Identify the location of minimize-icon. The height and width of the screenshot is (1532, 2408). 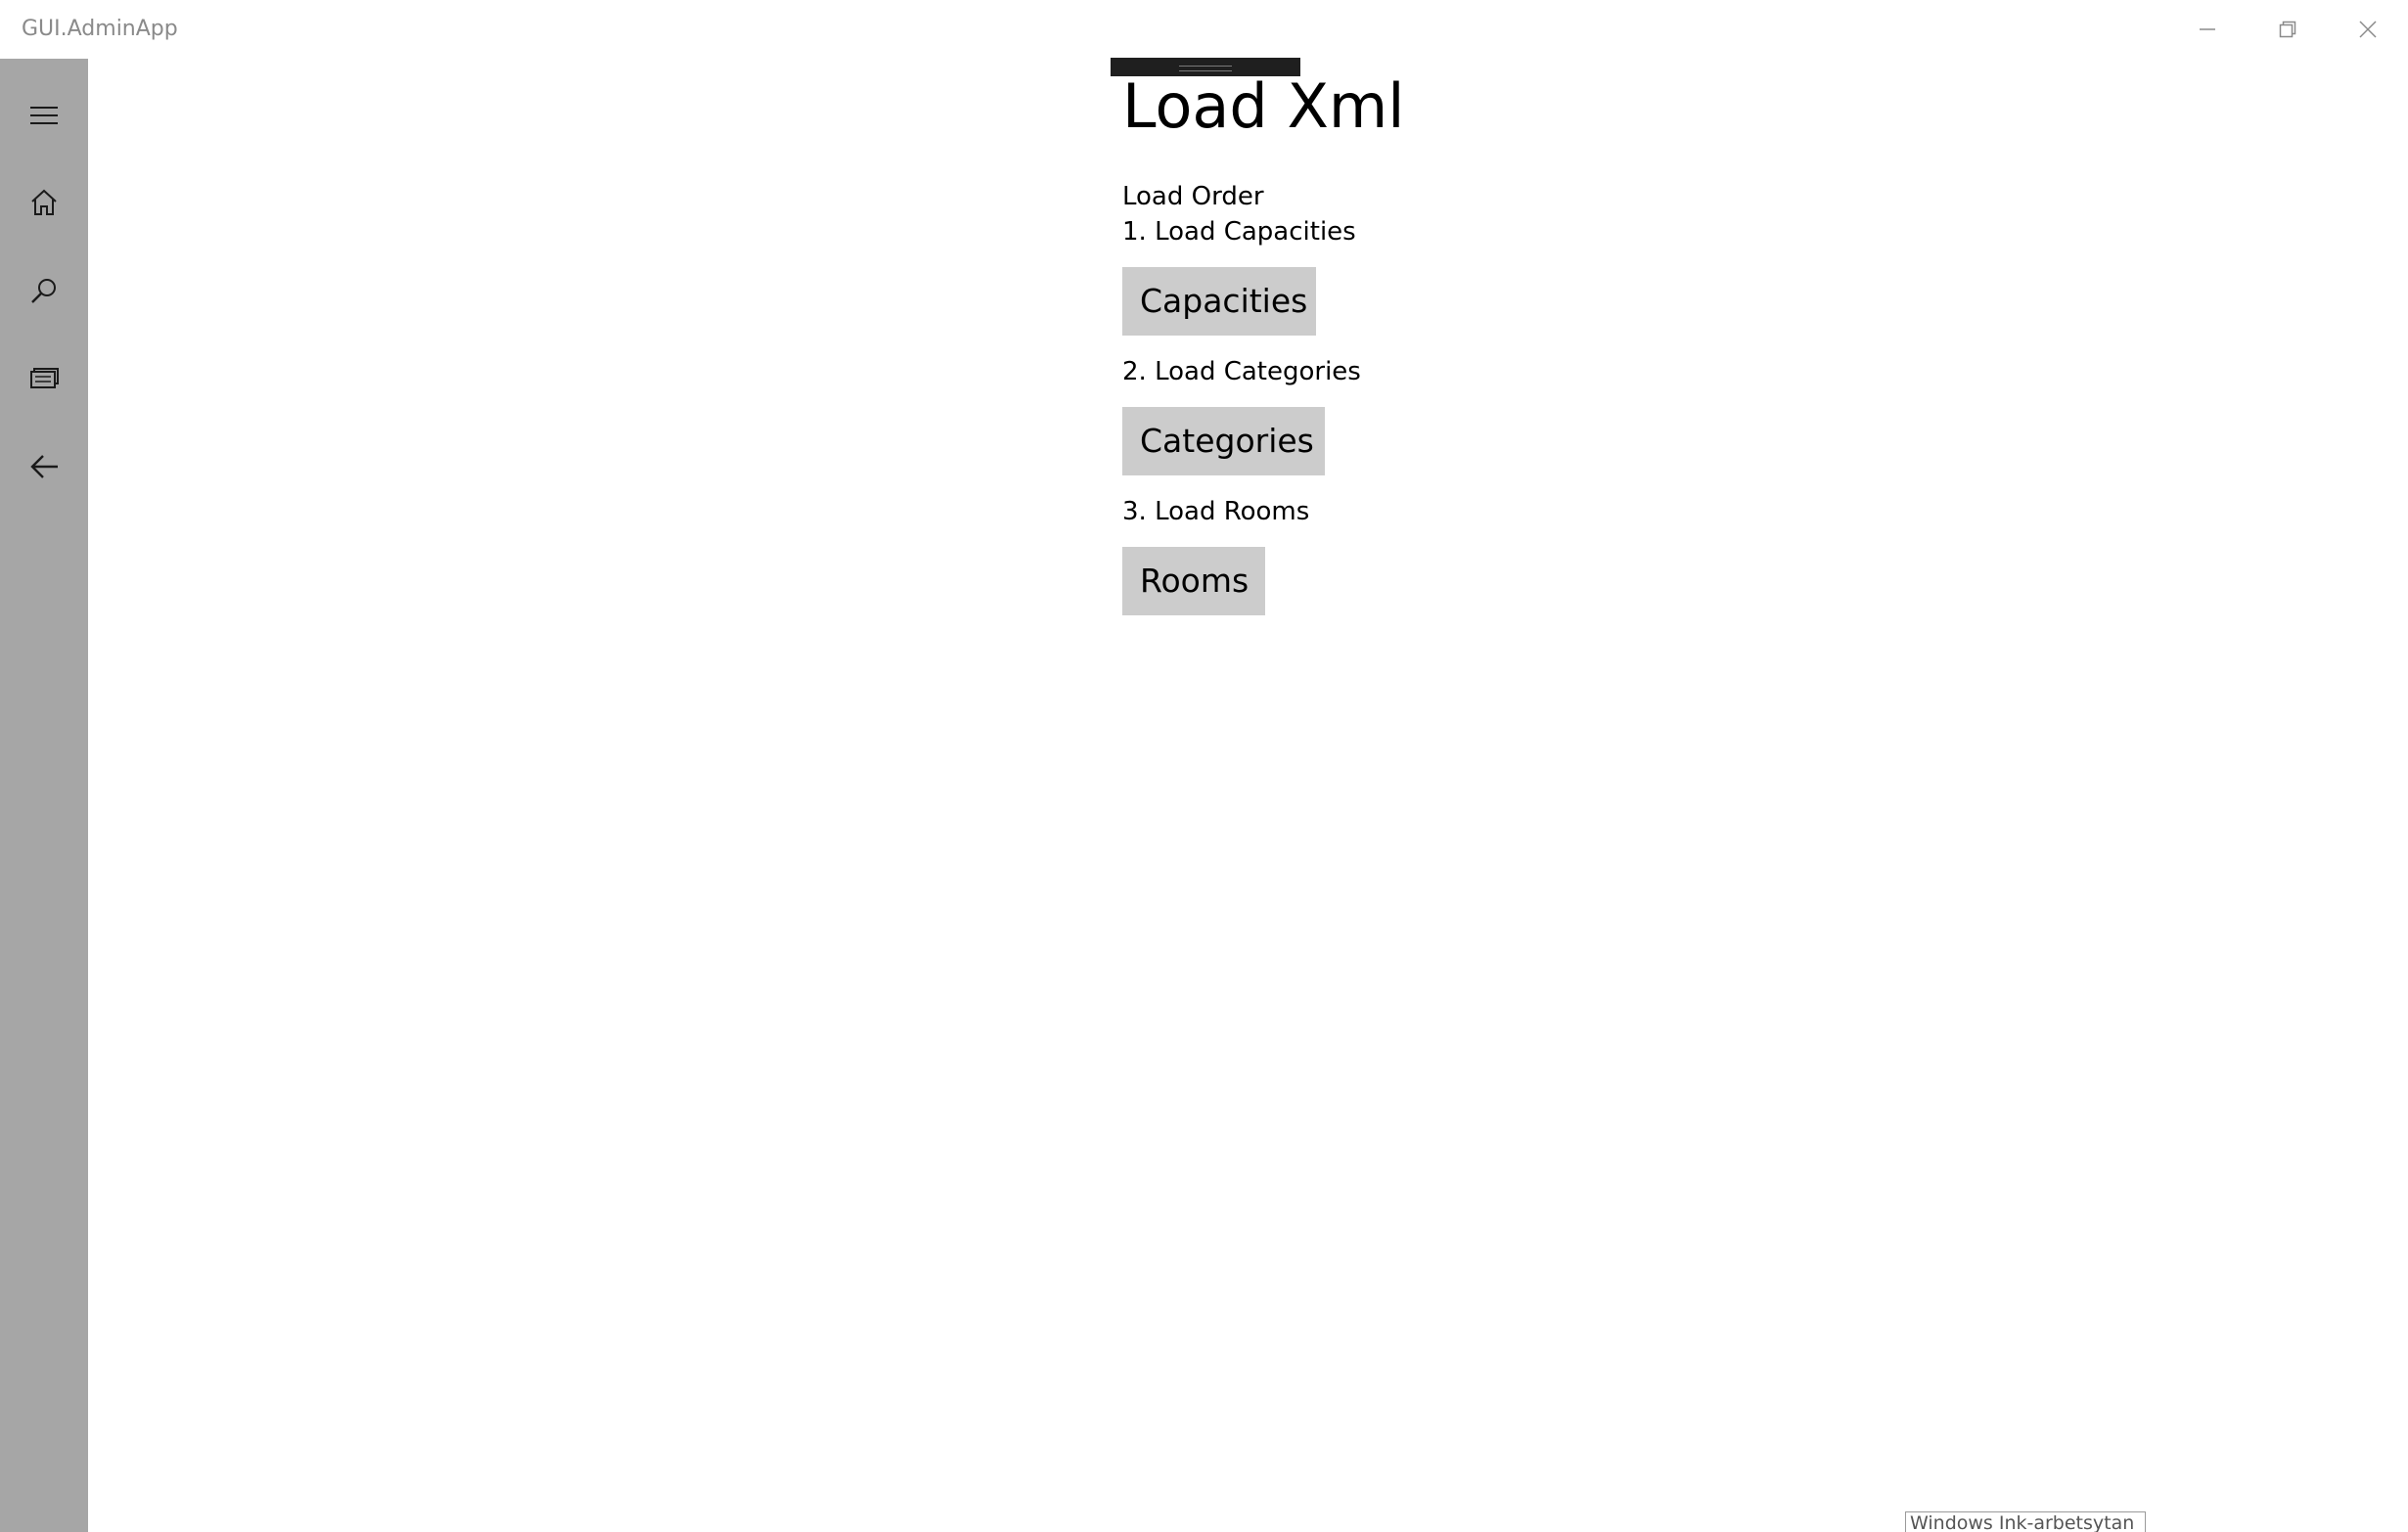
(2207, 29).